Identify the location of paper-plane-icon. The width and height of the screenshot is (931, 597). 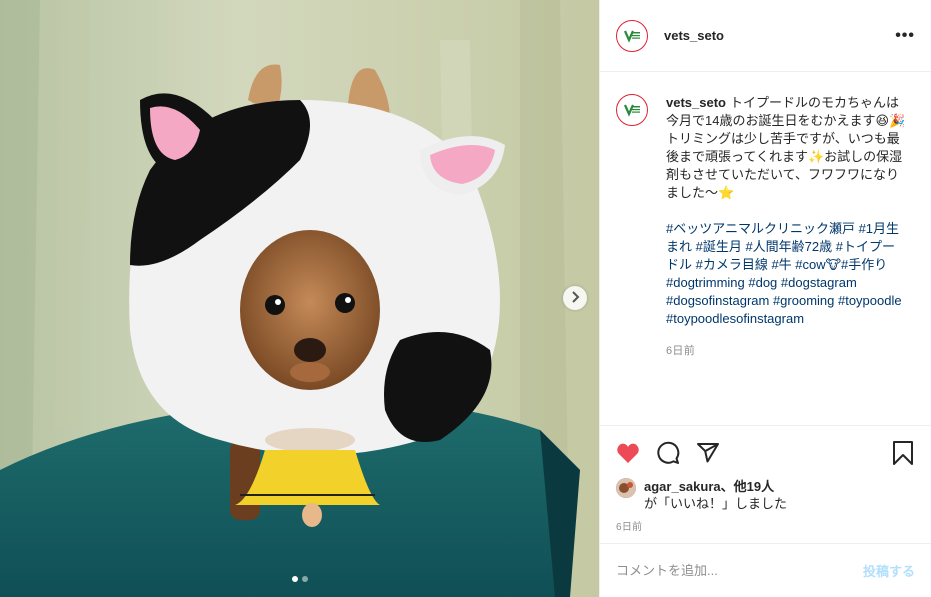
(708, 453).